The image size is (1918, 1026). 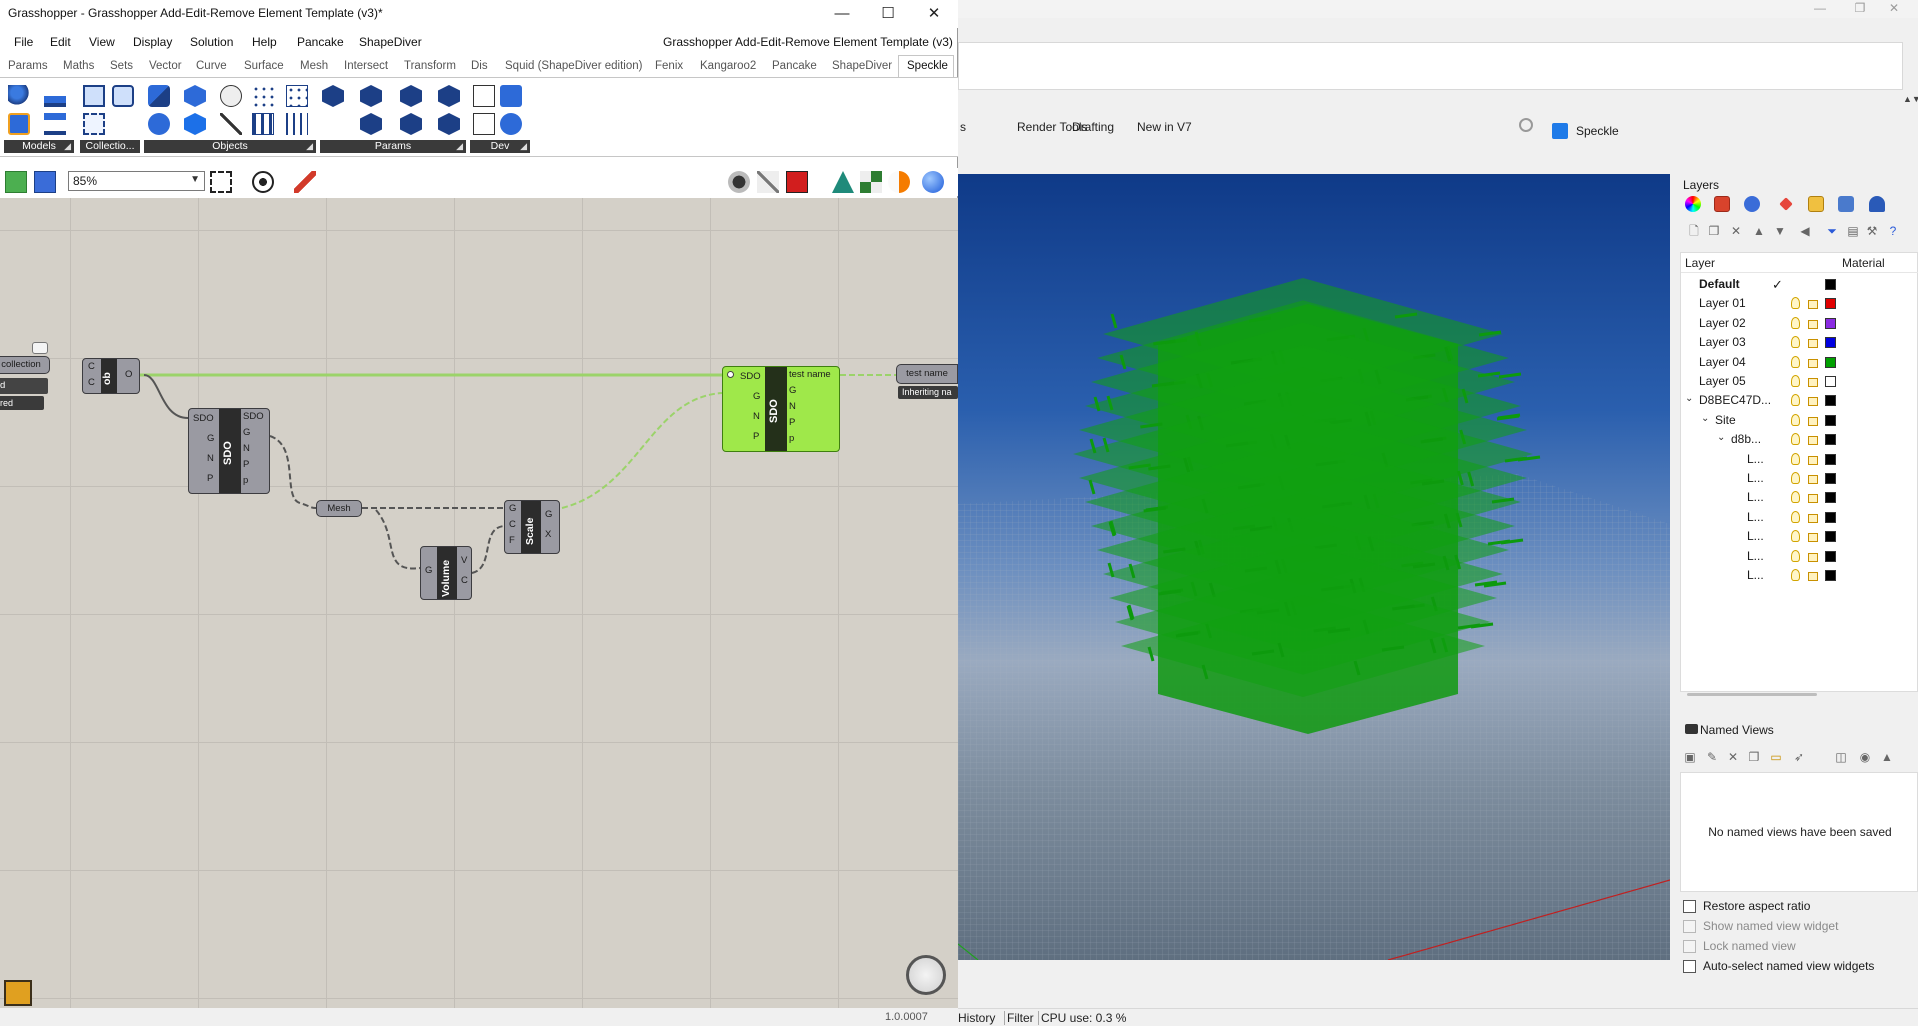 I want to click on graph-icon, so click(x=231, y=124).